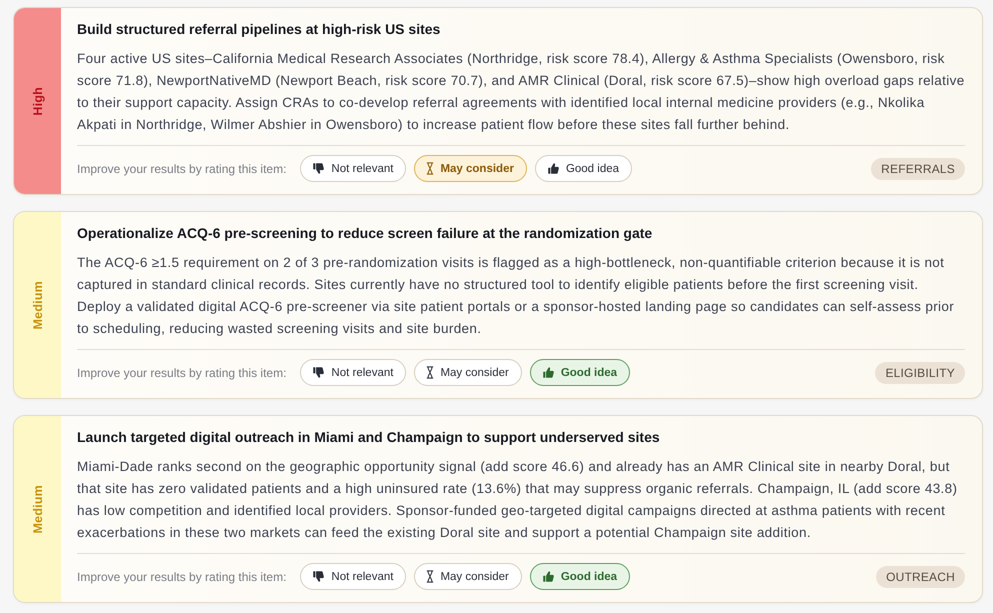 Image resolution: width=993 pixels, height=613 pixels. Describe the element at coordinates (259, 29) in the screenshot. I see `recommendation-title: Build structured referral pipelines at high-risk US sites` at that location.